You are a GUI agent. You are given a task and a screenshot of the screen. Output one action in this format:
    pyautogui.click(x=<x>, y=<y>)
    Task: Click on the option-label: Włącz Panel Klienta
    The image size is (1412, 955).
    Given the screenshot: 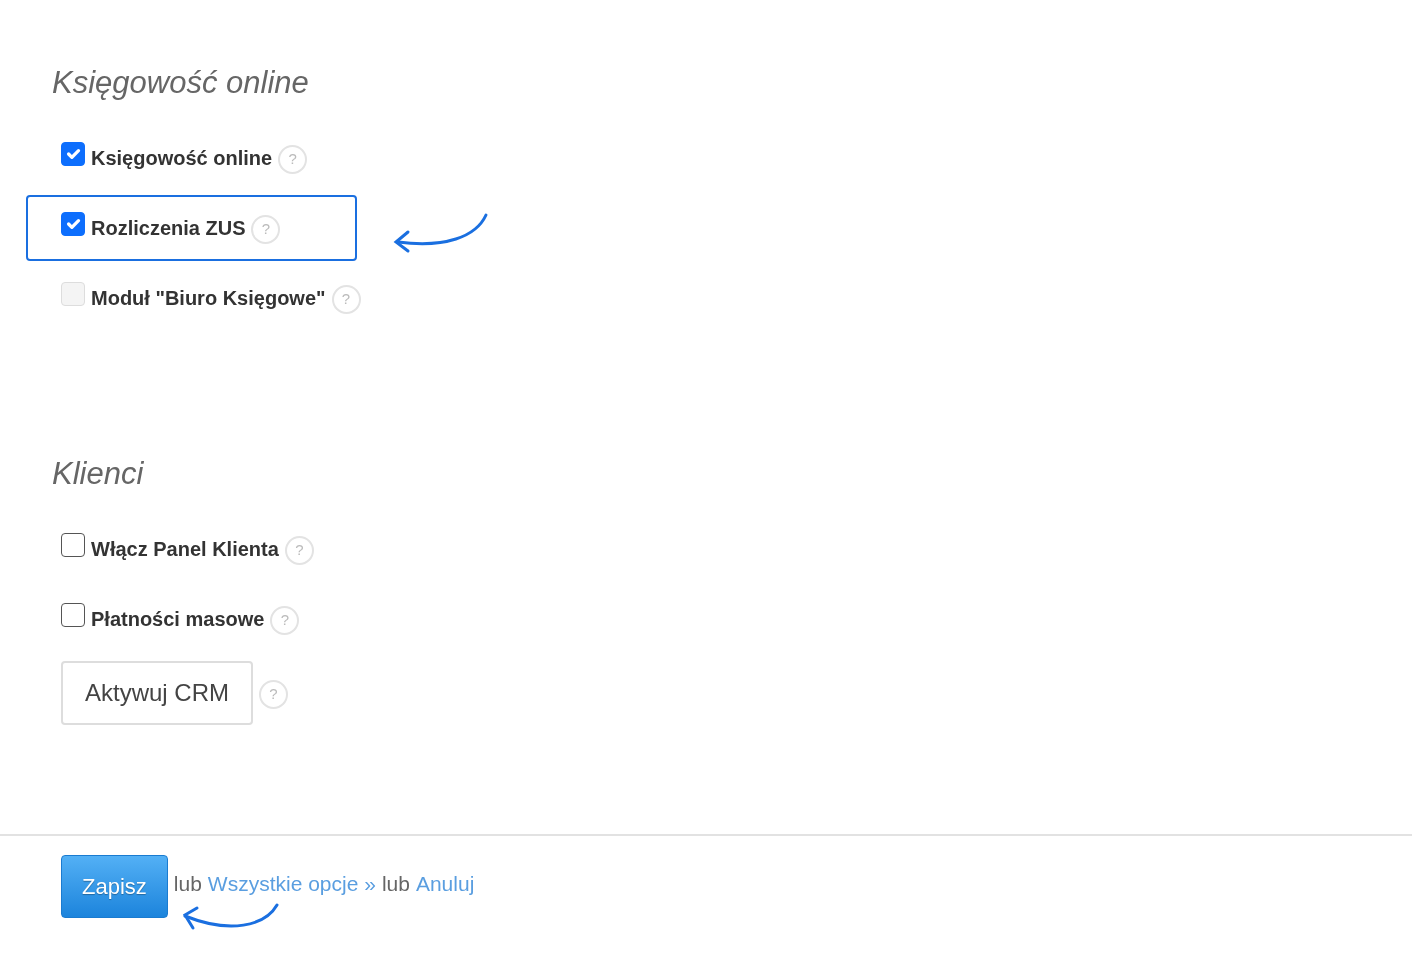 What is the action you would take?
    pyautogui.click(x=185, y=550)
    